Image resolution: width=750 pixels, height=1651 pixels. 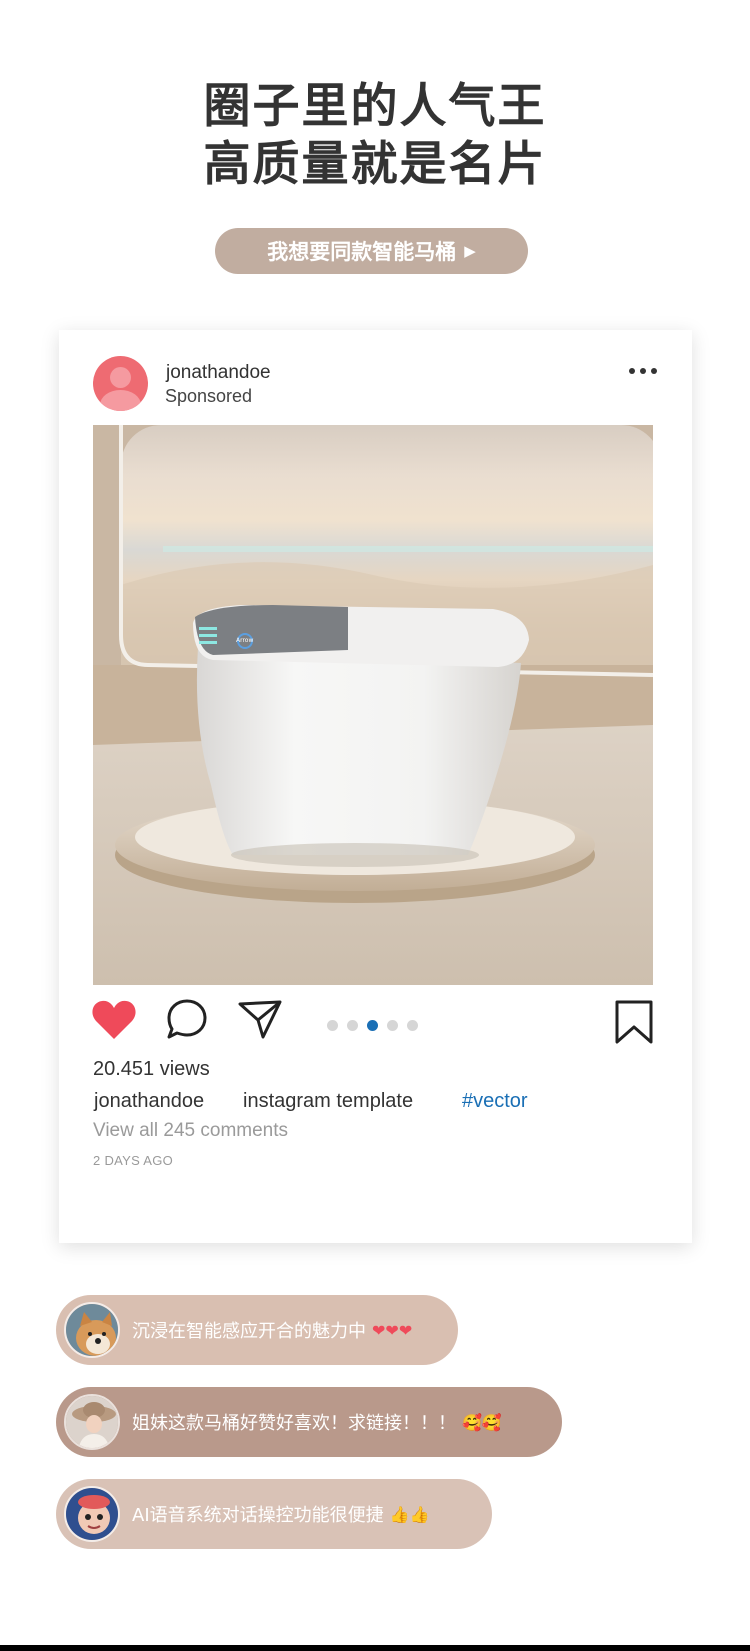 What do you see at coordinates (218, 373) in the screenshot?
I see `post-username: jonathandoe` at bounding box center [218, 373].